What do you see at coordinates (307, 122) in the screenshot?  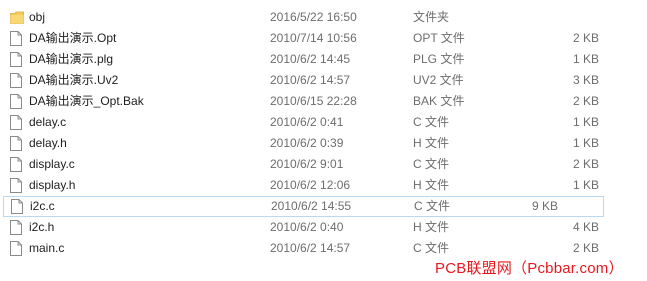 I see `file-date: 2010/6/2 0:41` at bounding box center [307, 122].